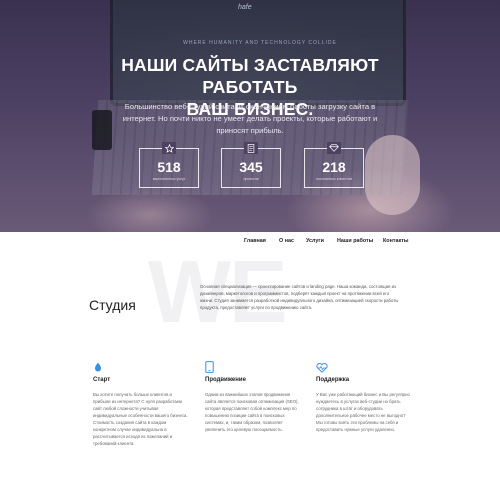 The height and width of the screenshot is (500, 500). I want to click on studio-title: Студия, so click(112, 305).